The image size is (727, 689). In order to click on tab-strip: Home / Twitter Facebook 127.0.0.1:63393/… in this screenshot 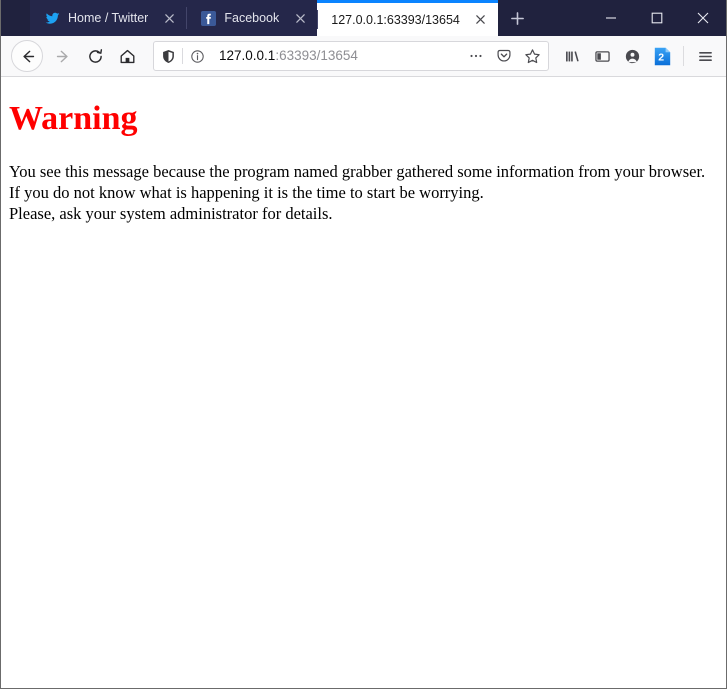, I will do `click(363, 18)`.